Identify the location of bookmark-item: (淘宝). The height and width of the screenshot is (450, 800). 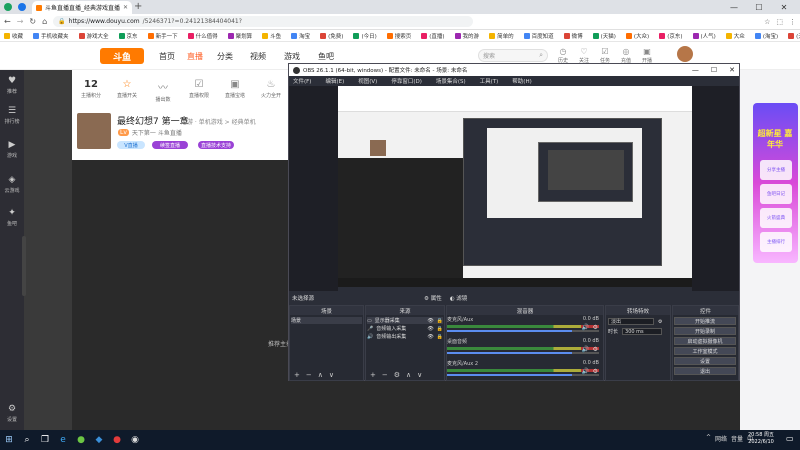
(766, 36).